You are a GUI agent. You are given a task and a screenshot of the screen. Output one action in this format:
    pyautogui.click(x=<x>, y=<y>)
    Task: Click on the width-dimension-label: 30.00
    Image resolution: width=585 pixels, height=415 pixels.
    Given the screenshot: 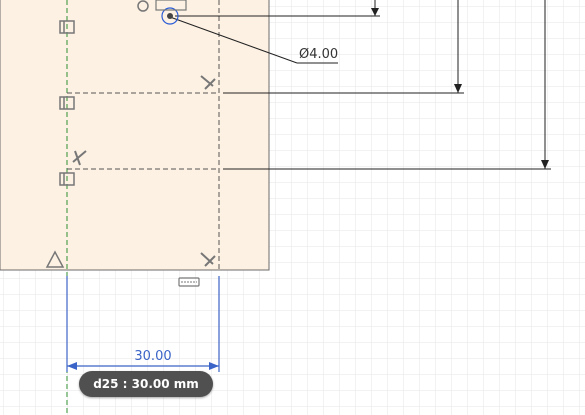 What is the action you would take?
    pyautogui.click(x=152, y=356)
    